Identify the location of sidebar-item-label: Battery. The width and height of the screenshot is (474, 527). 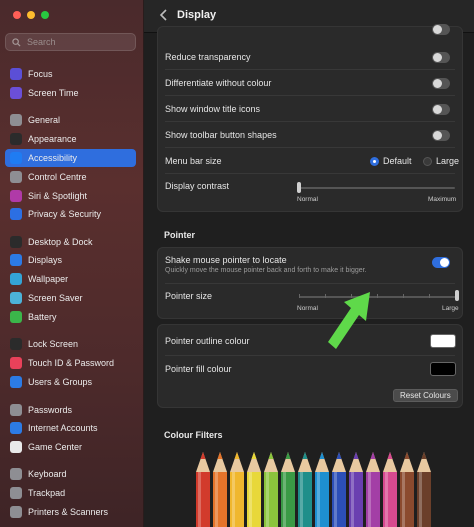
(42, 317).